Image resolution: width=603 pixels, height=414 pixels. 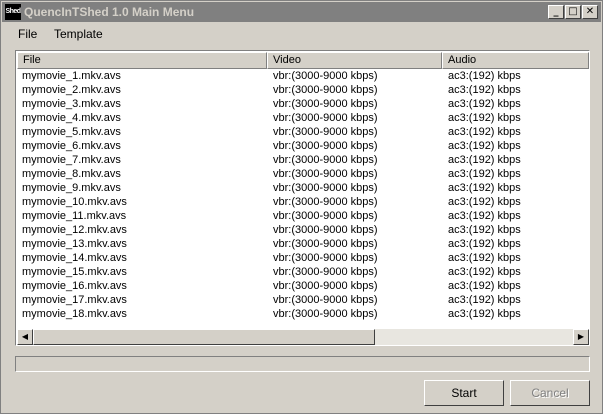 I want to click on window-title: QuencInTShed 1.0 Main Menu, so click(x=109, y=12).